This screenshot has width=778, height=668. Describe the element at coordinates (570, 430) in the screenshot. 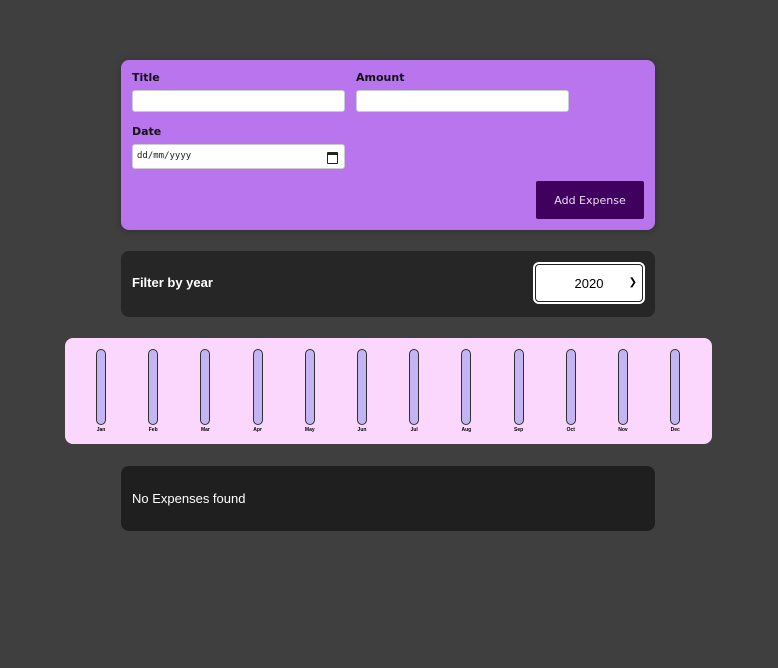

I see `chart-bar-label: Oct` at that location.